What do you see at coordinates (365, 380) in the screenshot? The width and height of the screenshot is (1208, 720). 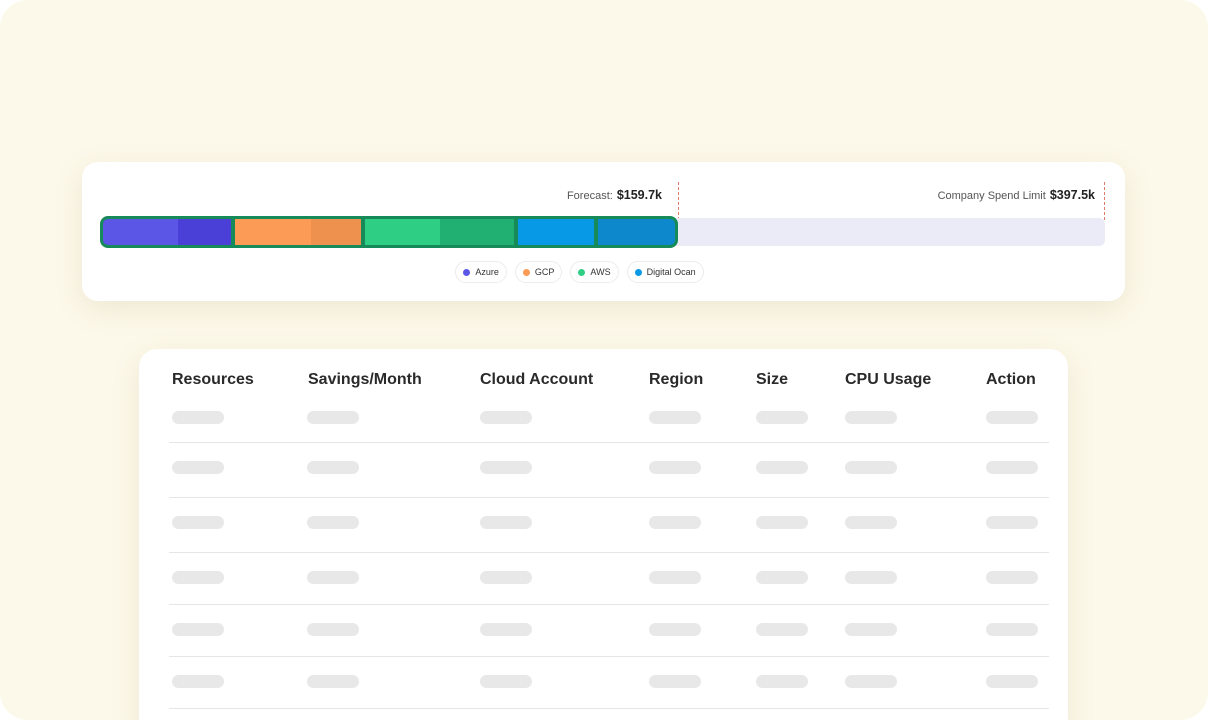 I see `column-header-savings: Savings/Month` at bounding box center [365, 380].